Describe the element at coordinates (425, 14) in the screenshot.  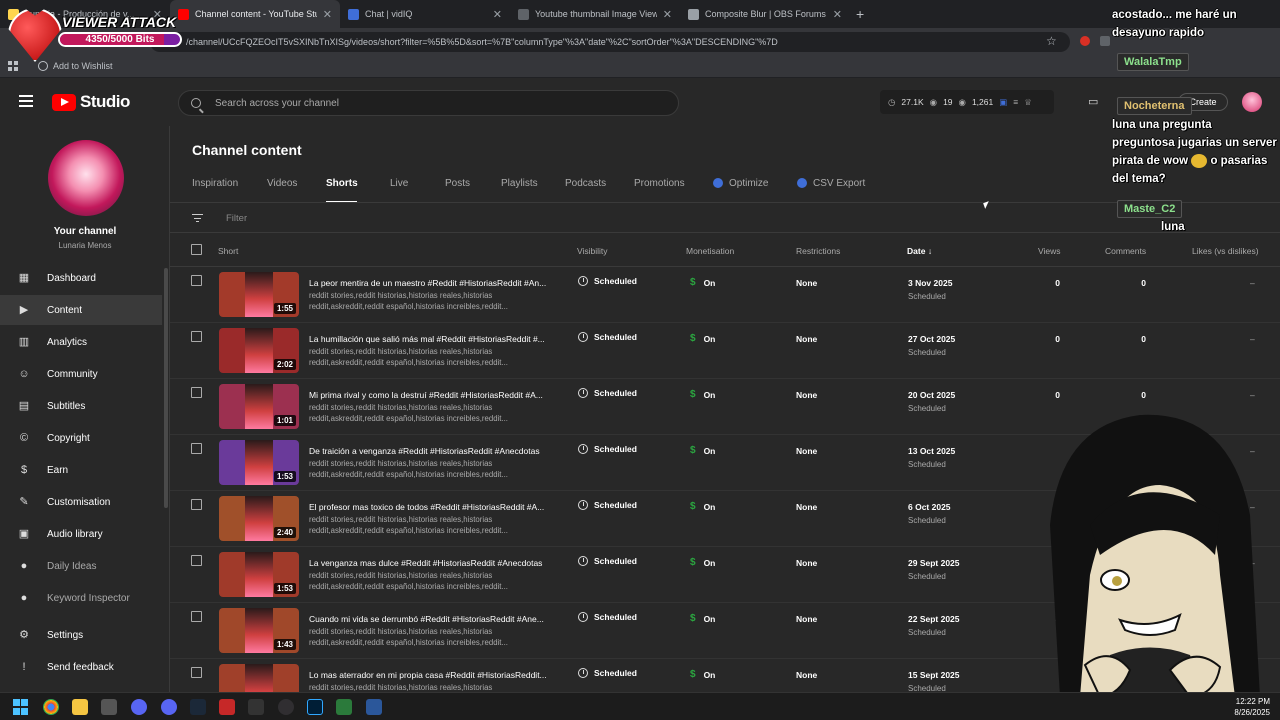
I see `browser-tab: Chat | vidIQ ✕` at that location.